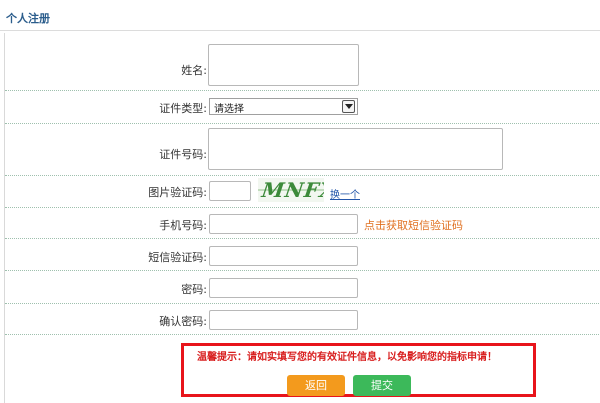  What do you see at coordinates (358, 370) in the screenshot?
I see `notice-highlight-box: 温馨提示：请如实填写您的有效证件信息，以免影响您的指标申请！ 返回 提交` at bounding box center [358, 370].